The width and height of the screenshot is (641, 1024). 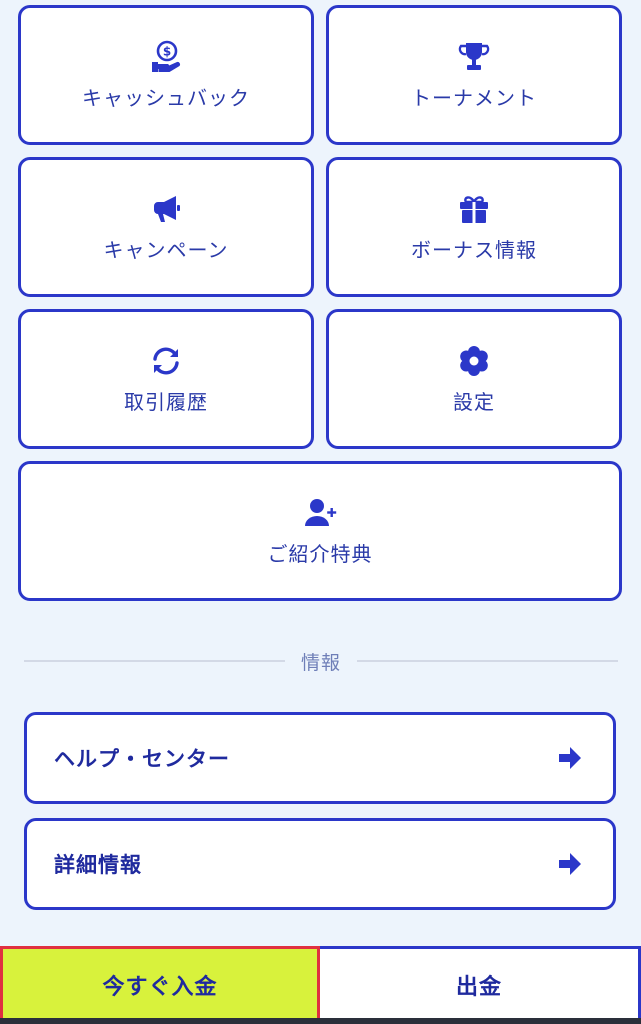 I want to click on info-section-divider: 情報, so click(x=321, y=661).